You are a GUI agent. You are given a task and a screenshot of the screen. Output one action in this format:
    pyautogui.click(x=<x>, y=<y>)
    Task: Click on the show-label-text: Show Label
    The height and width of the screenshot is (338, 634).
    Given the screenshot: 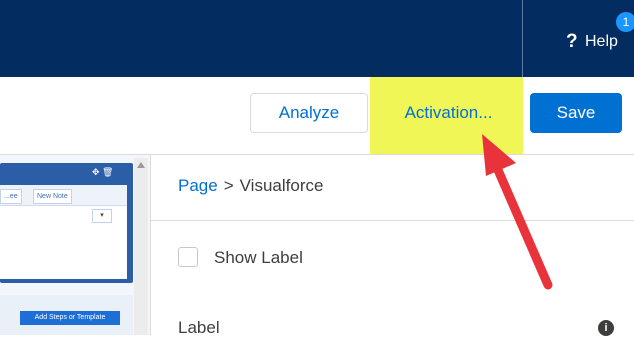 What is the action you would take?
    pyautogui.click(x=258, y=257)
    